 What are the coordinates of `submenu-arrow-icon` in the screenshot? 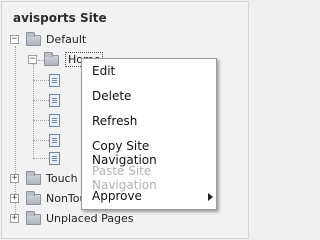 It's located at (210, 197).